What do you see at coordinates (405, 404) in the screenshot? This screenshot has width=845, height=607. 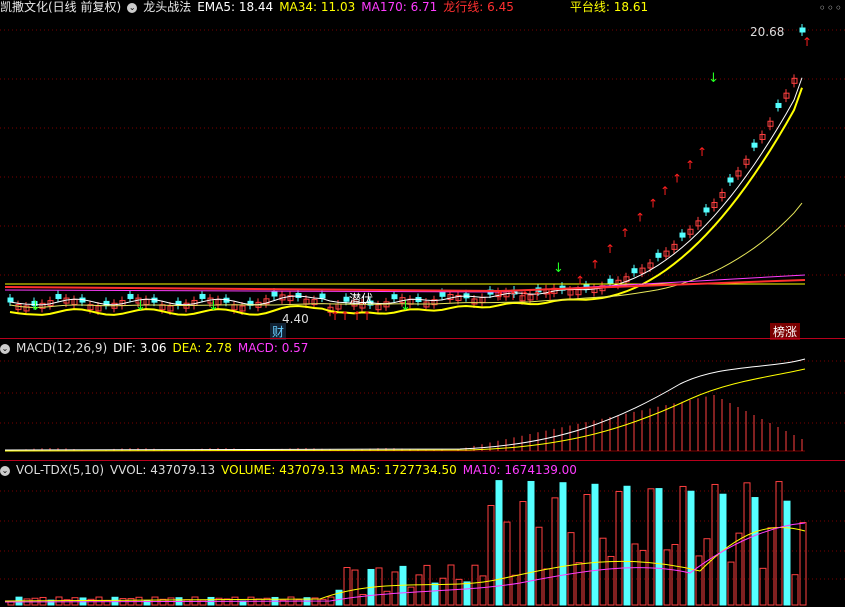 I see `dif-line` at bounding box center [405, 404].